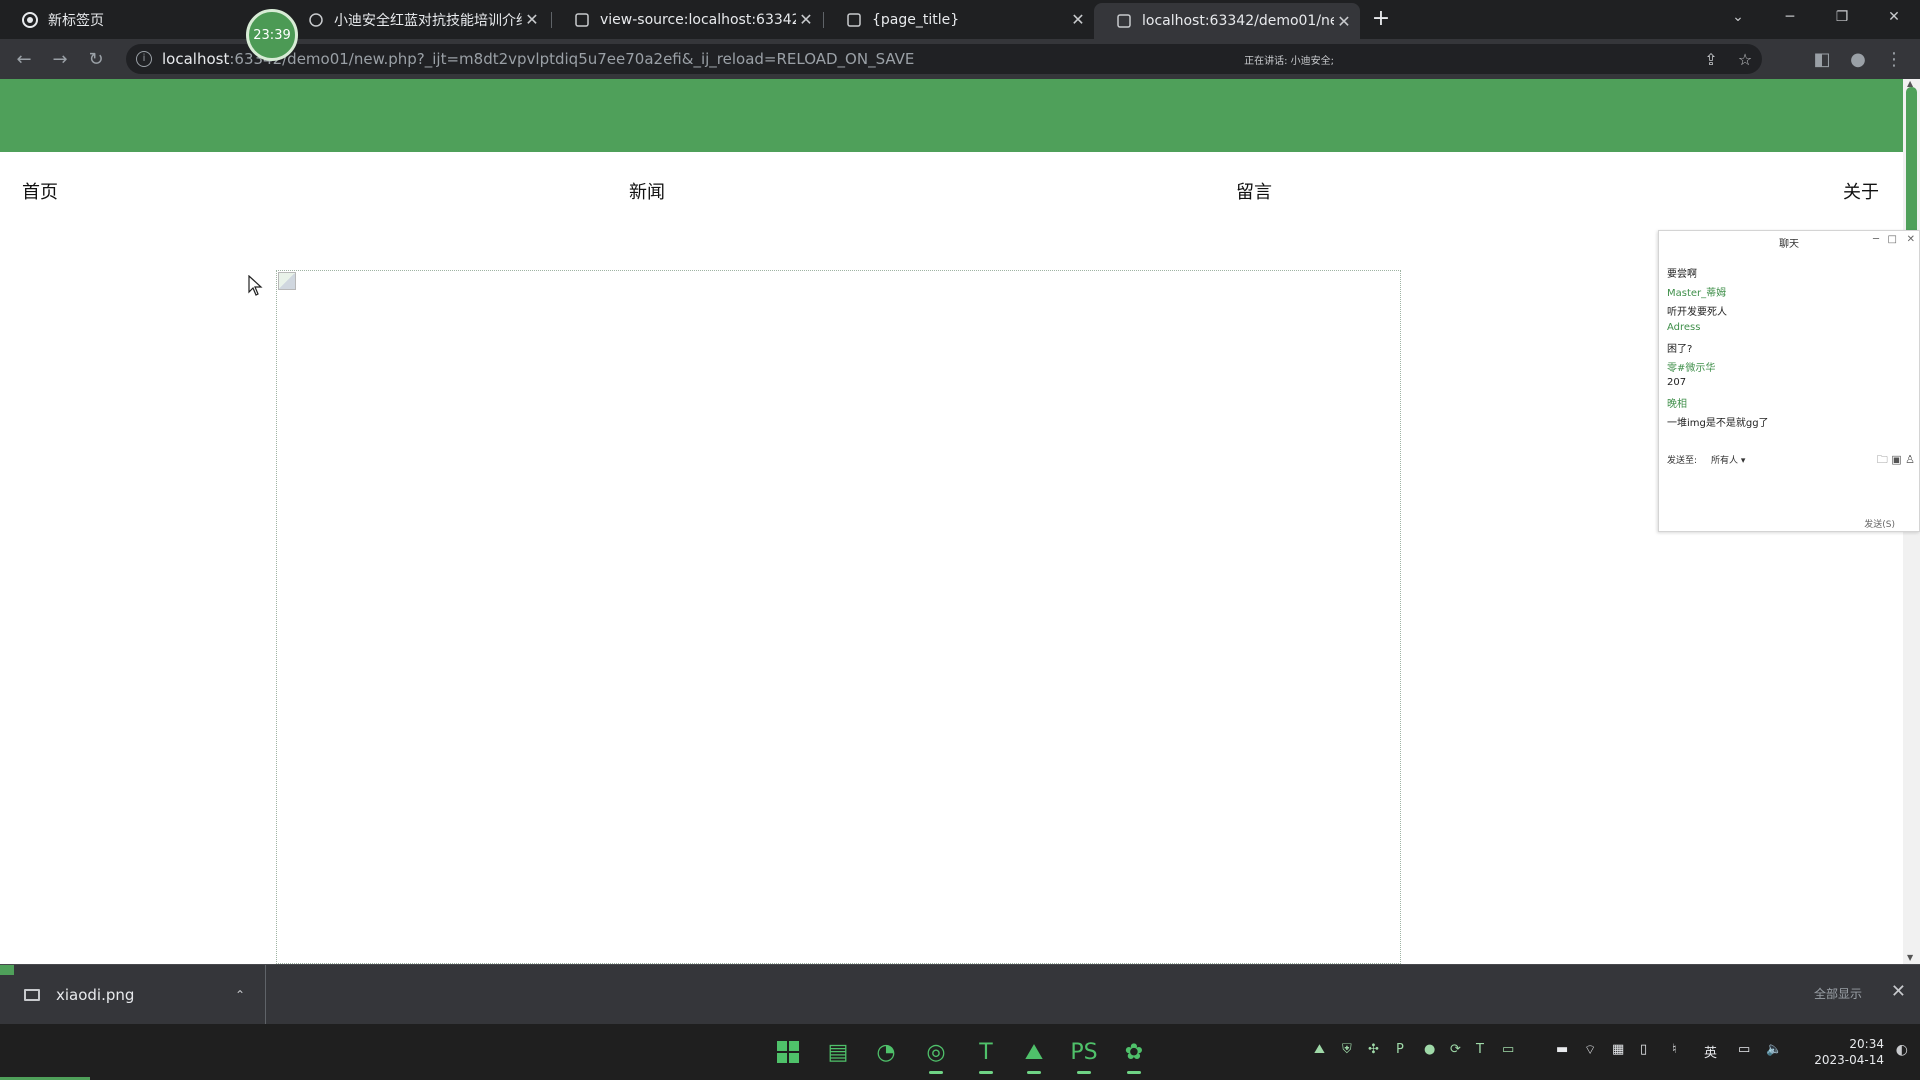 The image size is (1920, 1080). Describe the element at coordinates (1774, 1049) in the screenshot. I see `volume-icon: 🔈` at that location.